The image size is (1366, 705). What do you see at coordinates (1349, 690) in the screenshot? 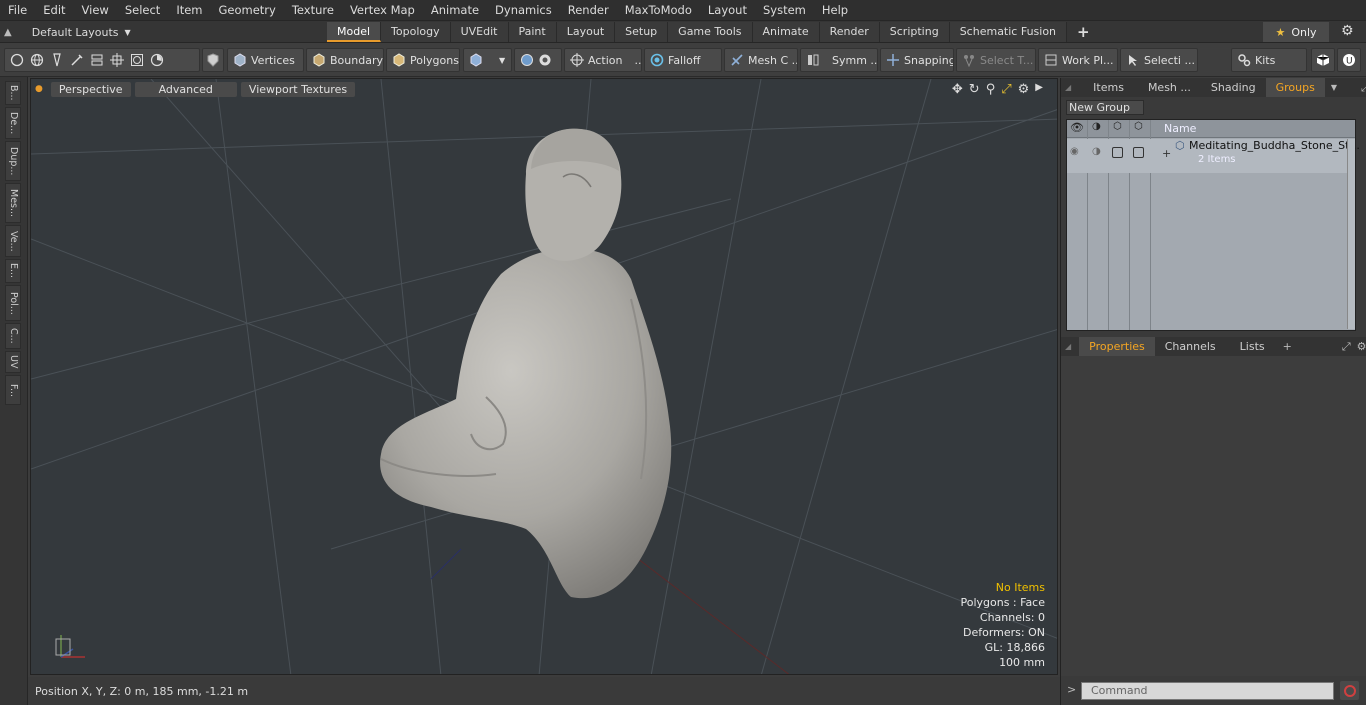
I see `record-icon` at bounding box center [1349, 690].